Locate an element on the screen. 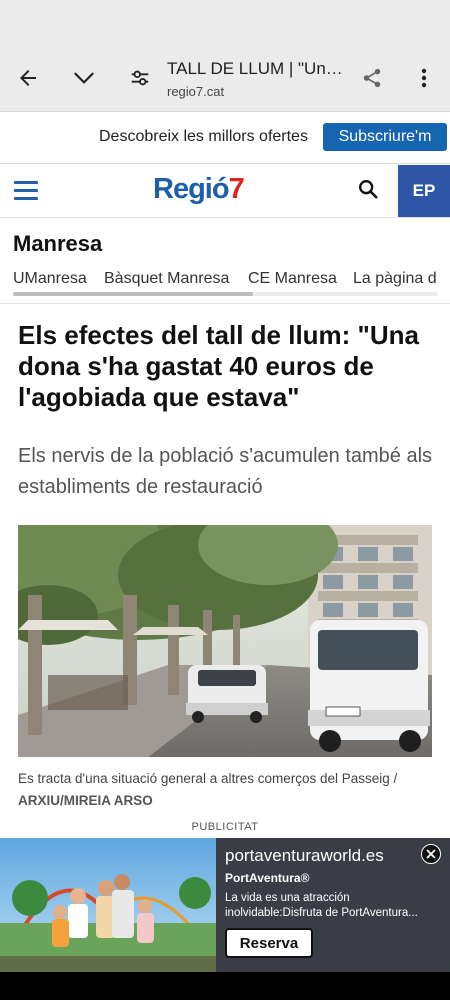 This screenshot has width=450, height=1000. subnav-item-la-pagina: La pàgina d is located at coordinates (395, 279).